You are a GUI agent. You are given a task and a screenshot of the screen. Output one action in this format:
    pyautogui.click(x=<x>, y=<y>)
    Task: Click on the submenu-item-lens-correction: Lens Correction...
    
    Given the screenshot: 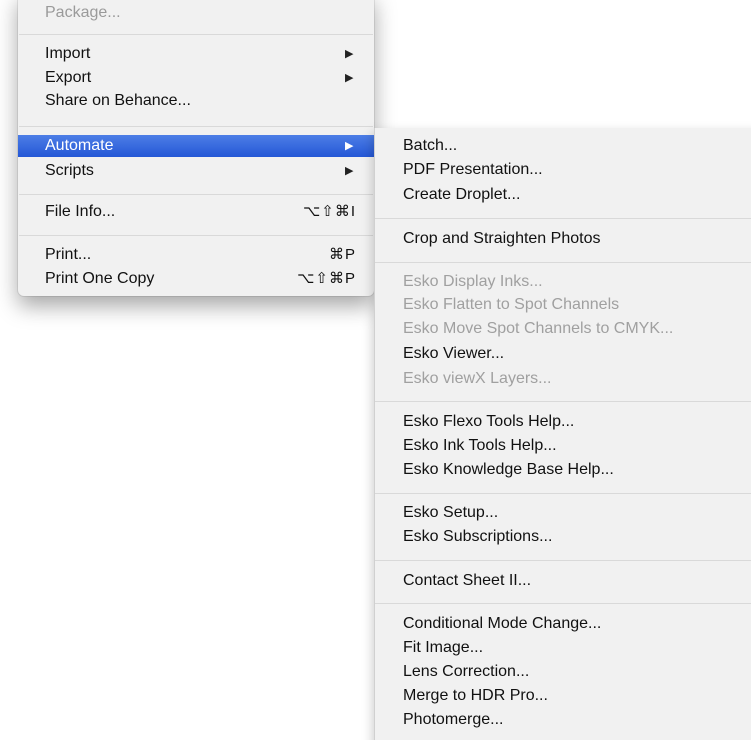 What is the action you would take?
    pyautogui.click(x=563, y=672)
    